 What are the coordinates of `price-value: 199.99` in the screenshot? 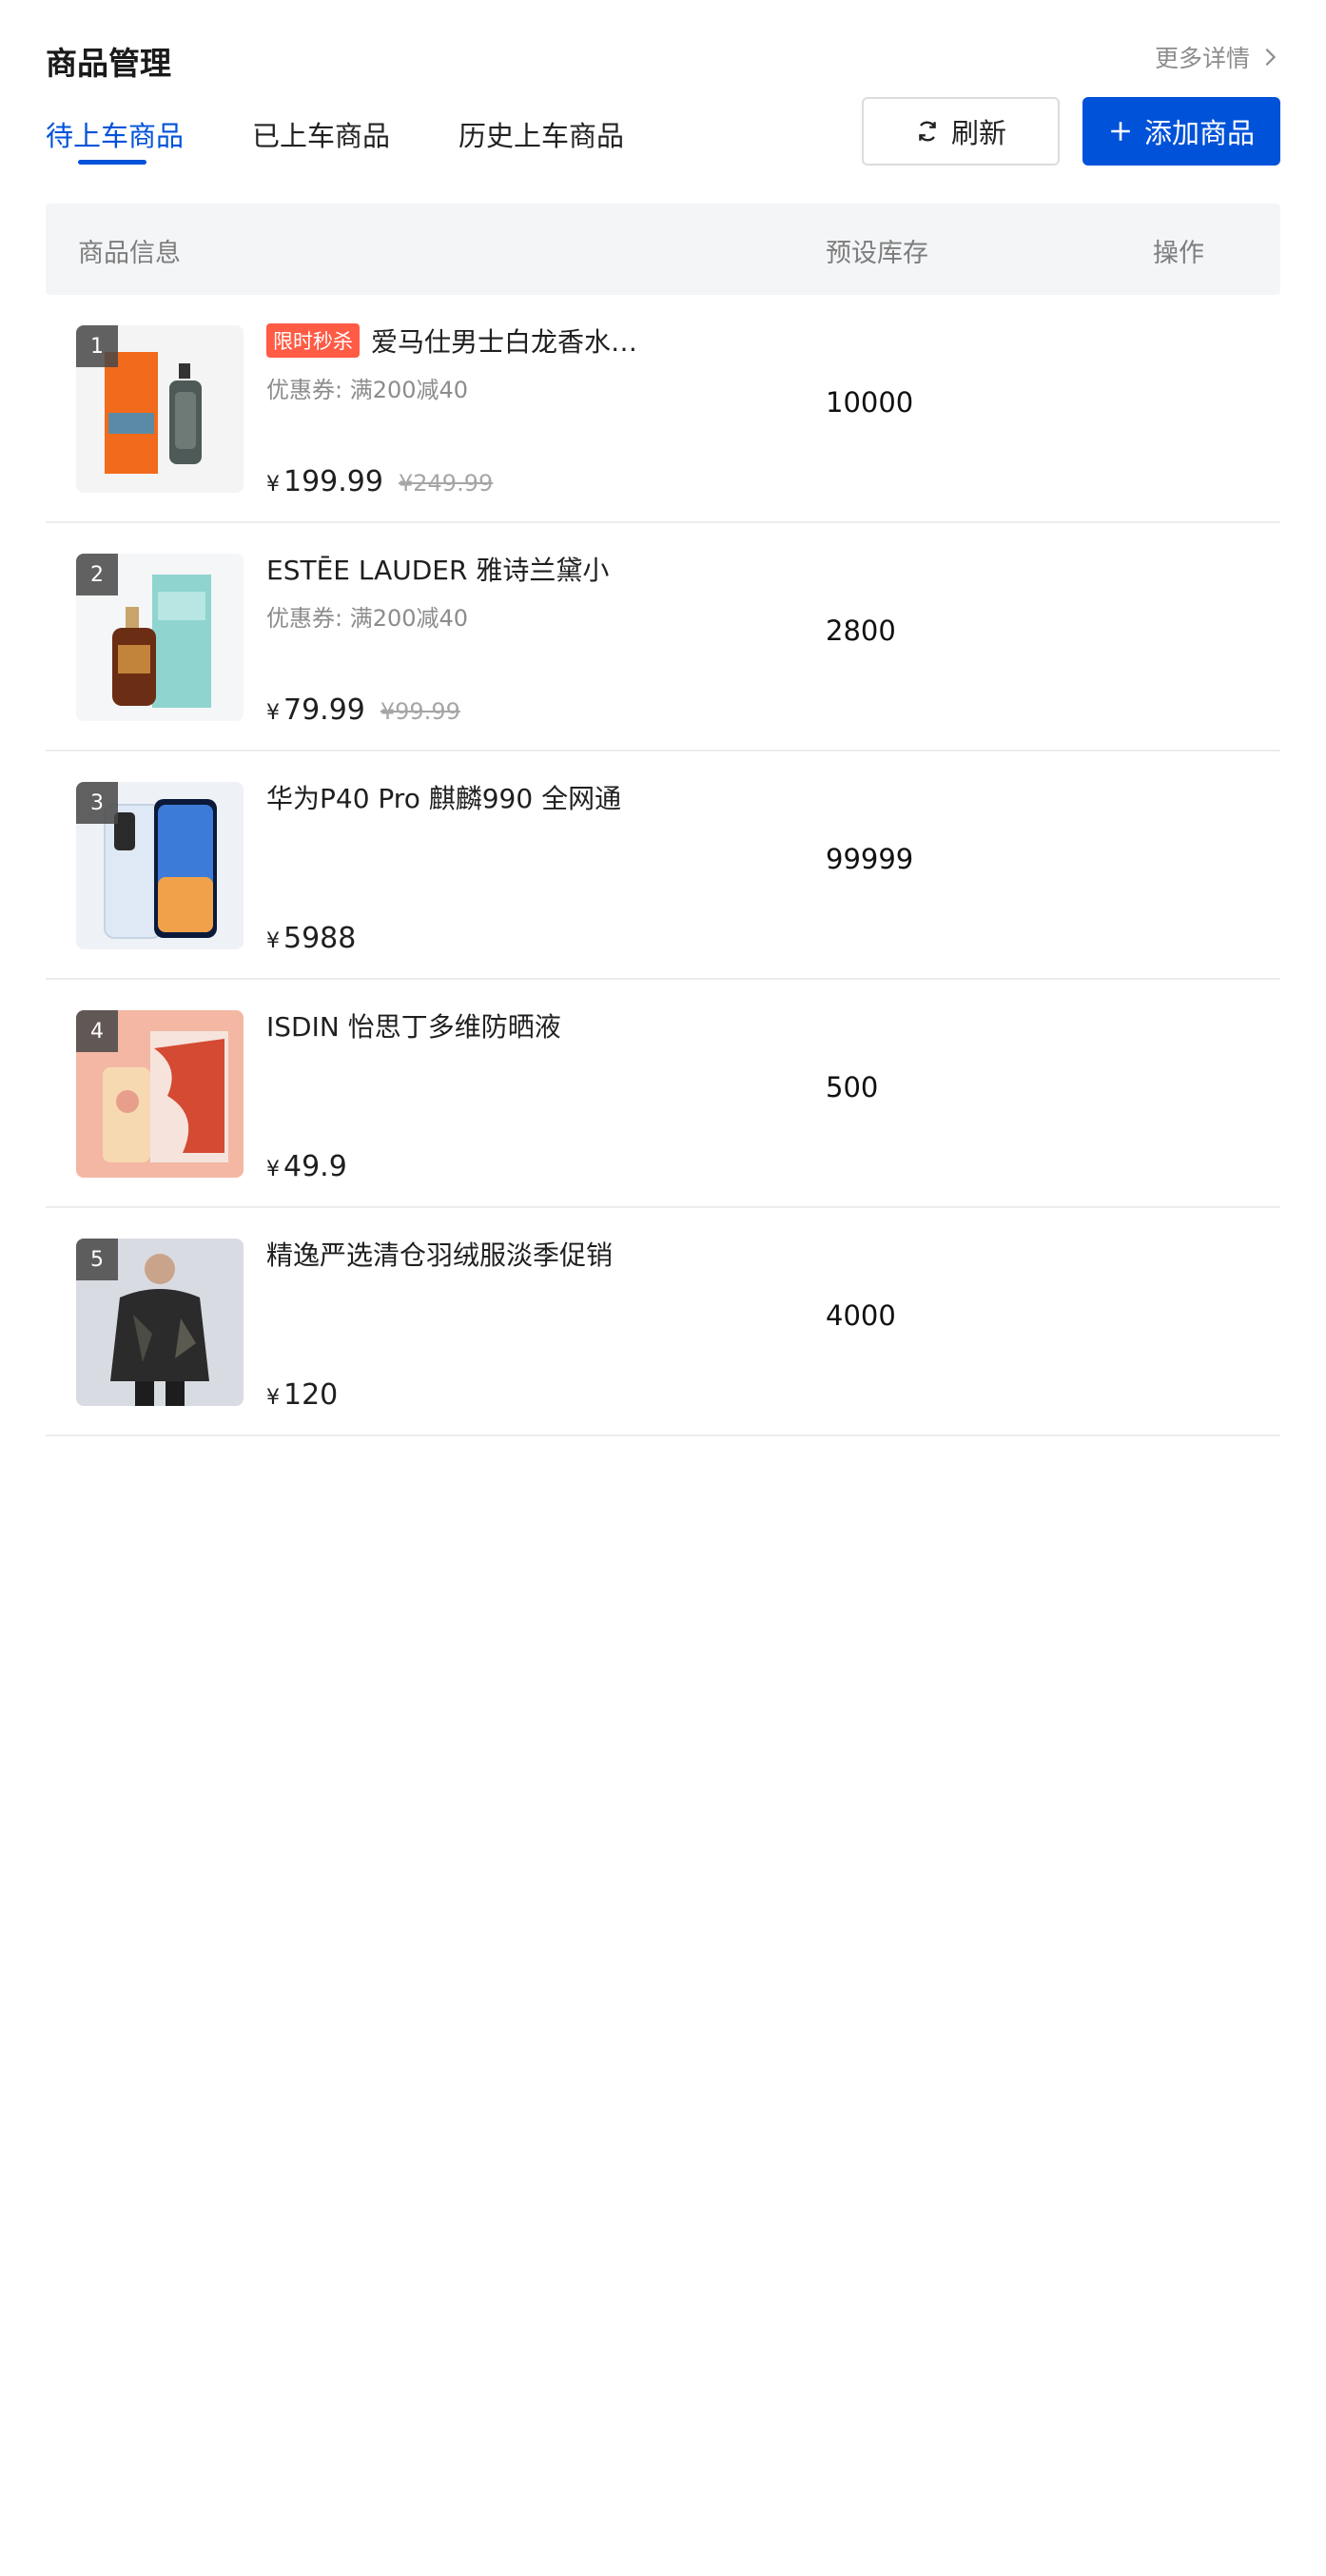 It's located at (333, 482).